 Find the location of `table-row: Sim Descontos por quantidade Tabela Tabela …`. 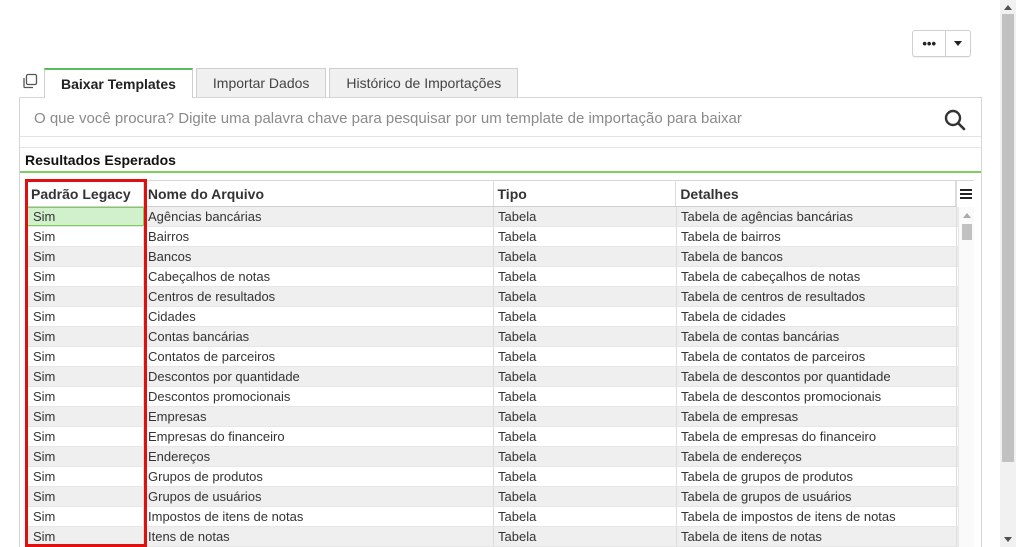

table-row: Sim Descontos por quantidade Tabela Tabela … is located at coordinates (500, 377).